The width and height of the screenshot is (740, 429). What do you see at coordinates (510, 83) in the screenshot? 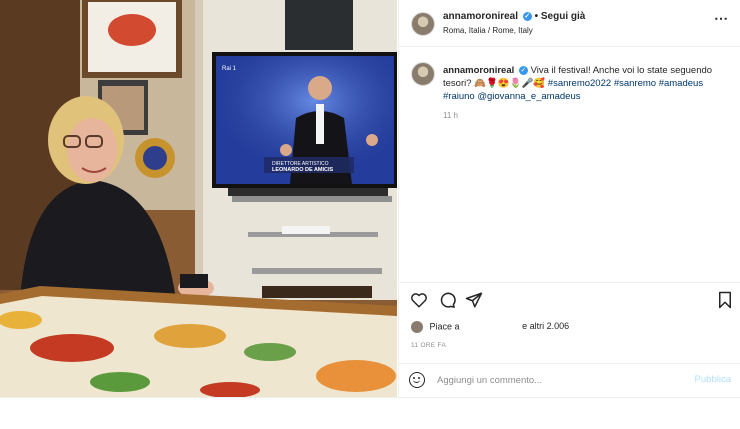
I see `caption-emojis: 🙈🌹😍🌷🎤🥰` at bounding box center [510, 83].